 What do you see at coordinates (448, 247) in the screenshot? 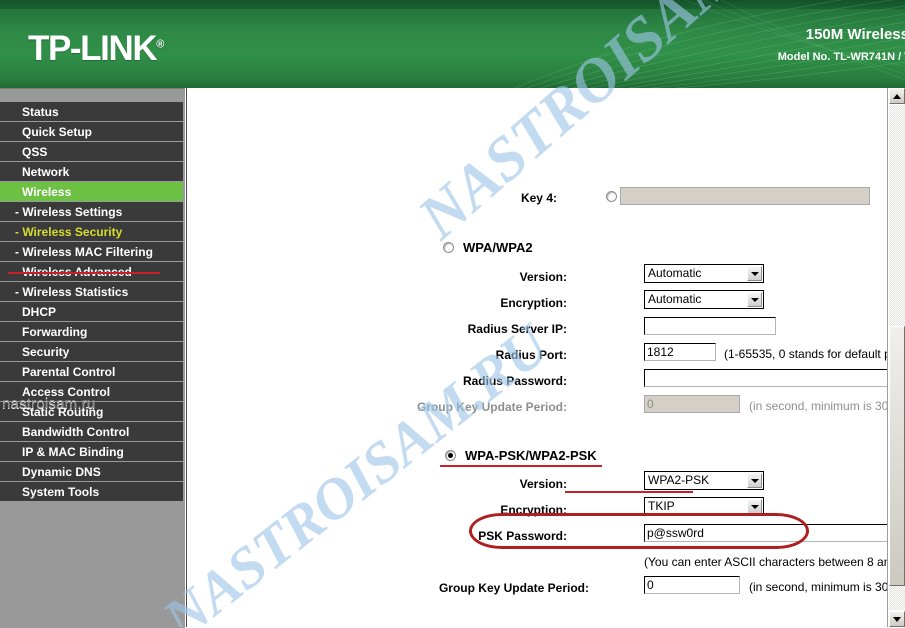
I see `wpa-wpa2-radio` at bounding box center [448, 247].